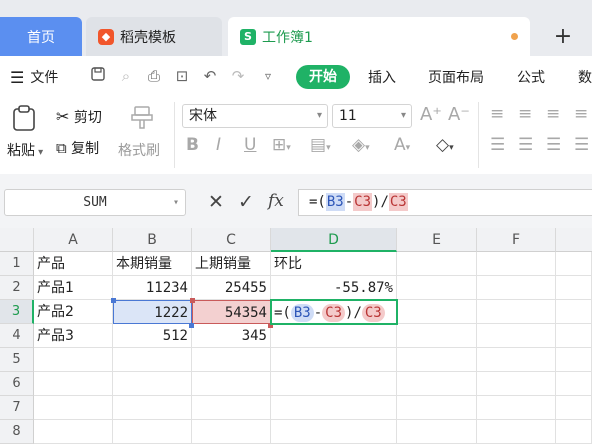 Image resolution: width=592 pixels, height=444 pixels. Describe the element at coordinates (334, 240) in the screenshot. I see `column-header-d: D` at that location.